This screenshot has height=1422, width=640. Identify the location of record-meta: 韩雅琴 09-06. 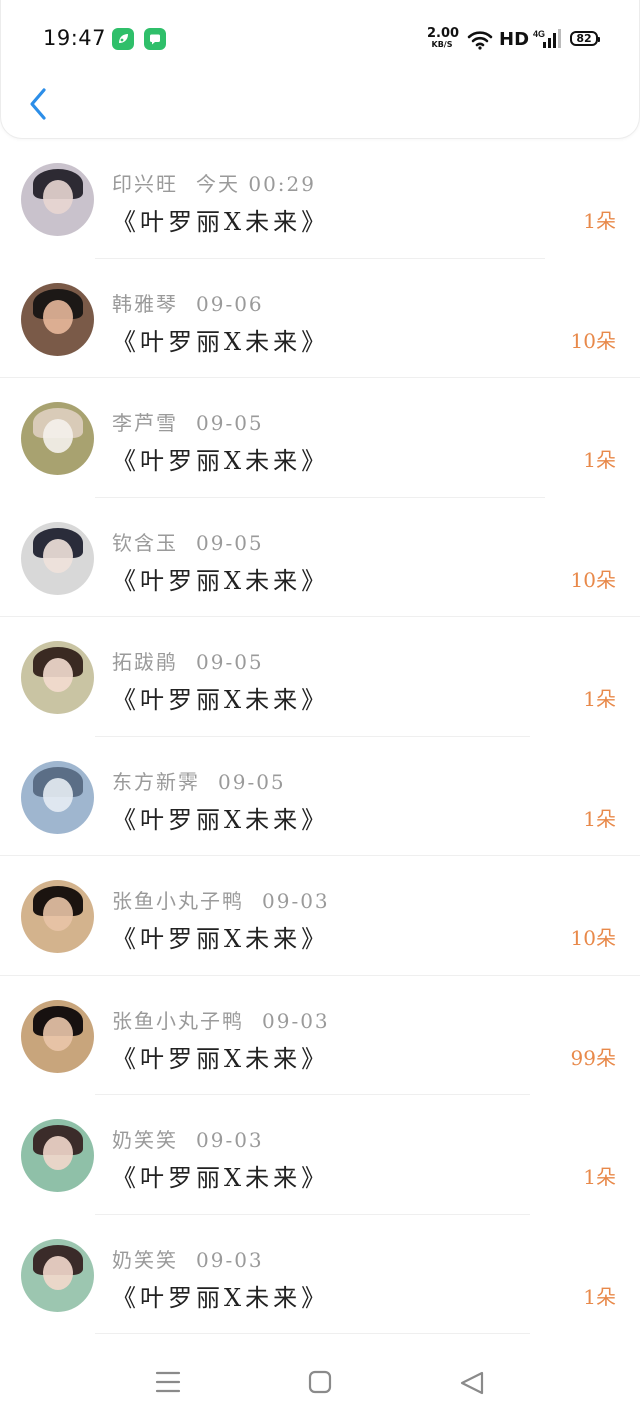
(188, 302).